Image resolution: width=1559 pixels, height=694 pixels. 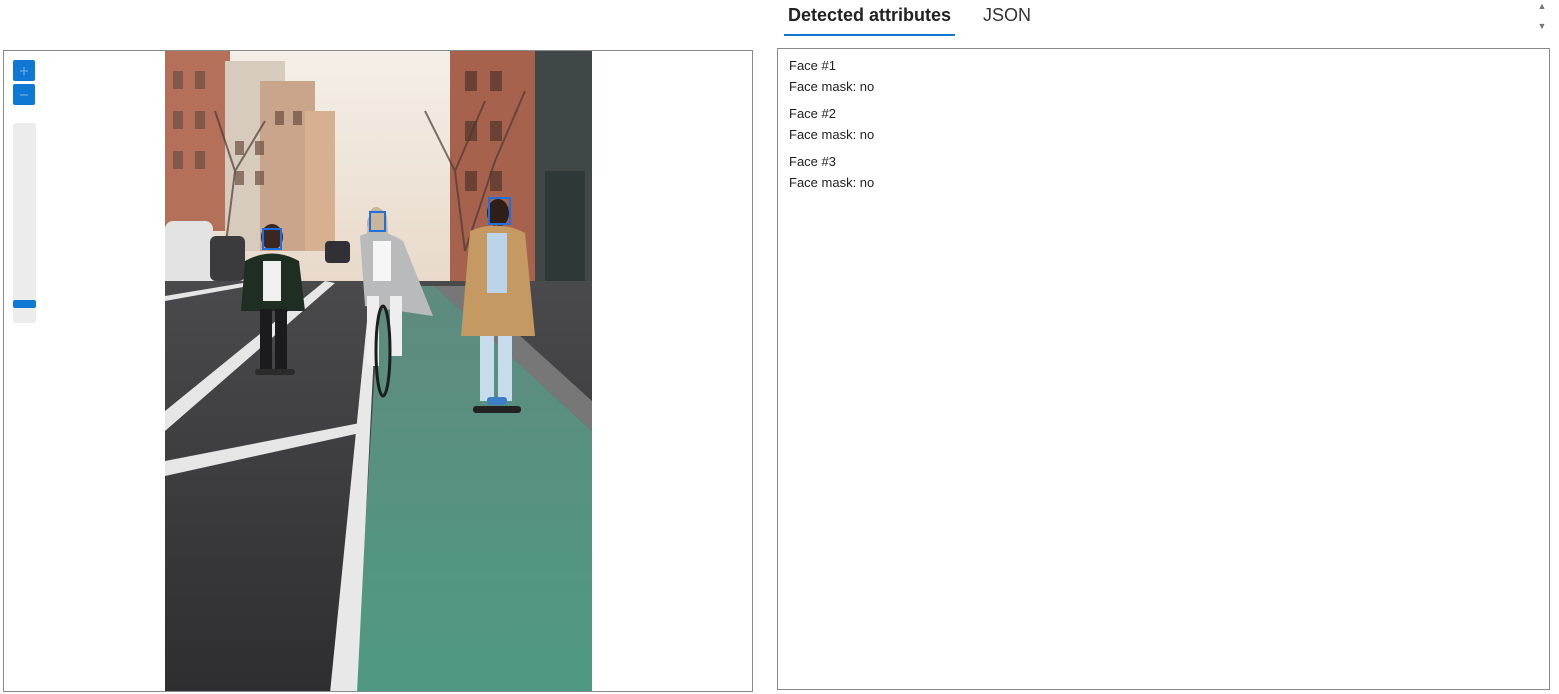 What do you see at coordinates (812, 65) in the screenshot?
I see `face-title: Face #1` at bounding box center [812, 65].